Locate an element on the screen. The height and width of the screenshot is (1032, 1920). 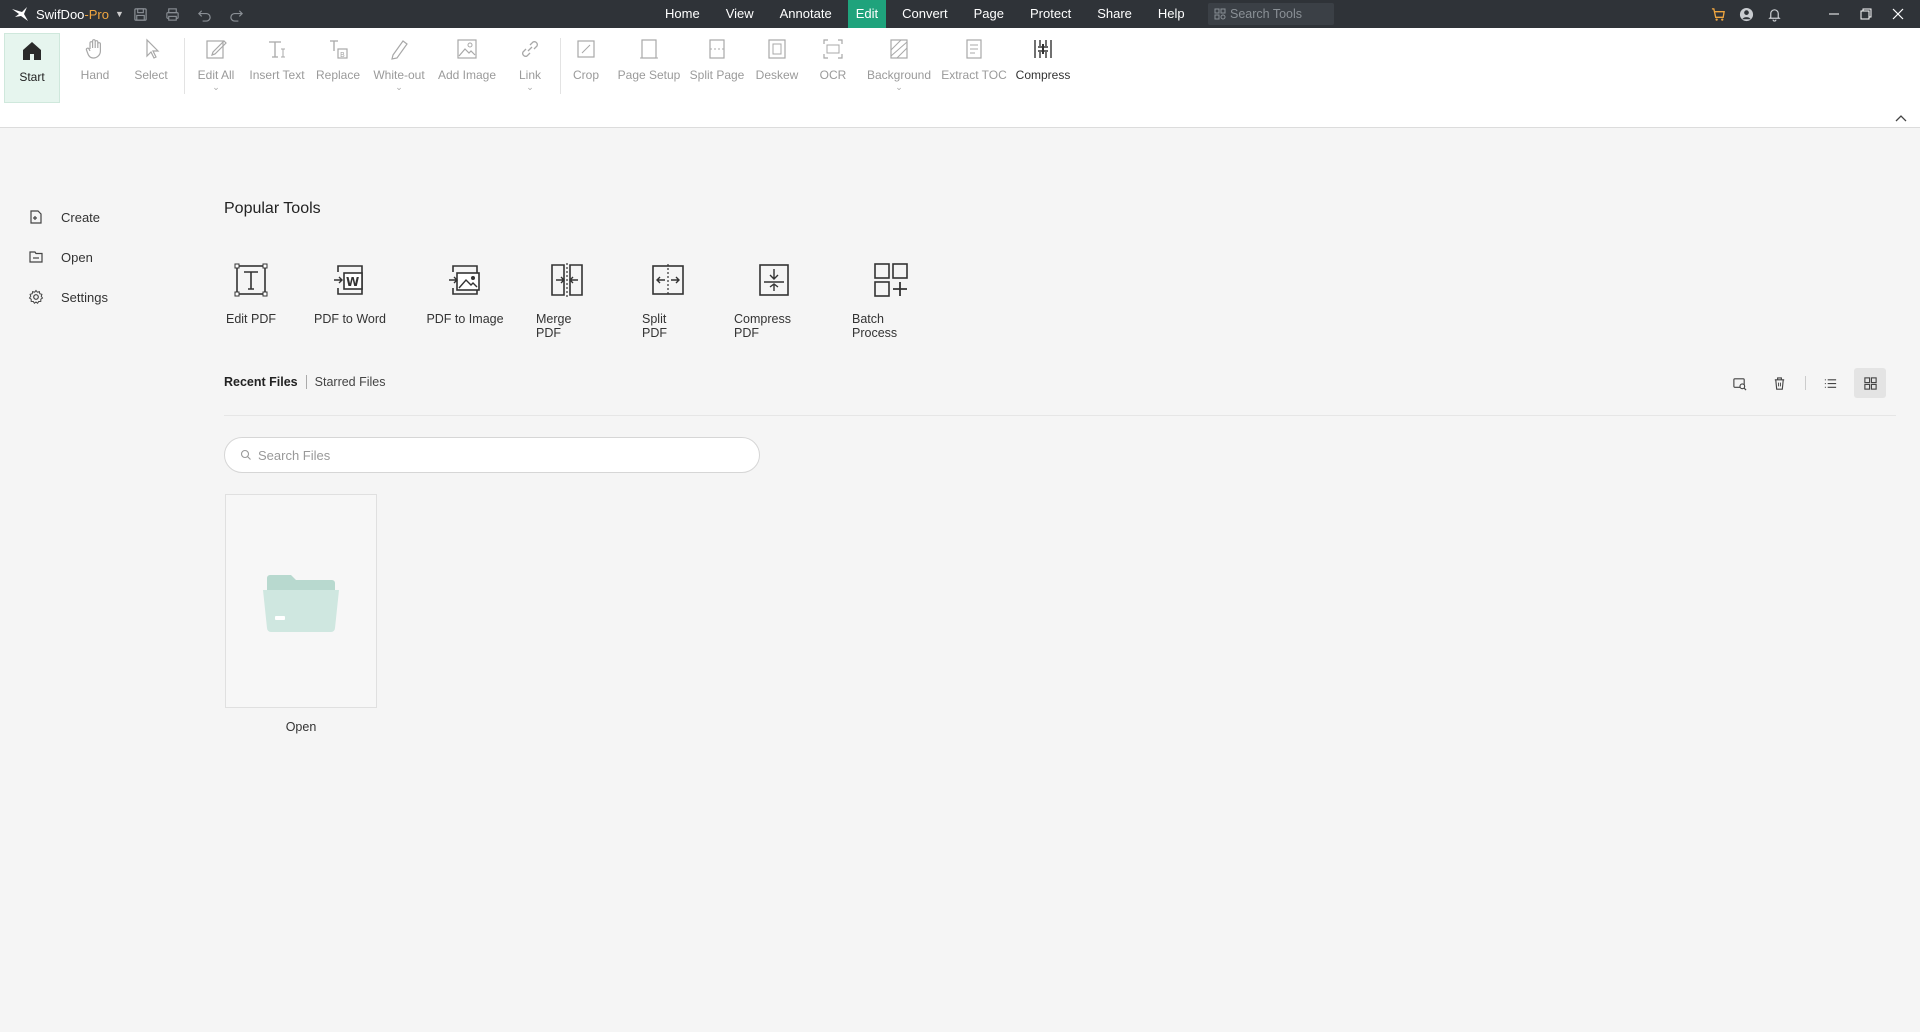
search-files-input: Search Files is located at coordinates (492, 455).